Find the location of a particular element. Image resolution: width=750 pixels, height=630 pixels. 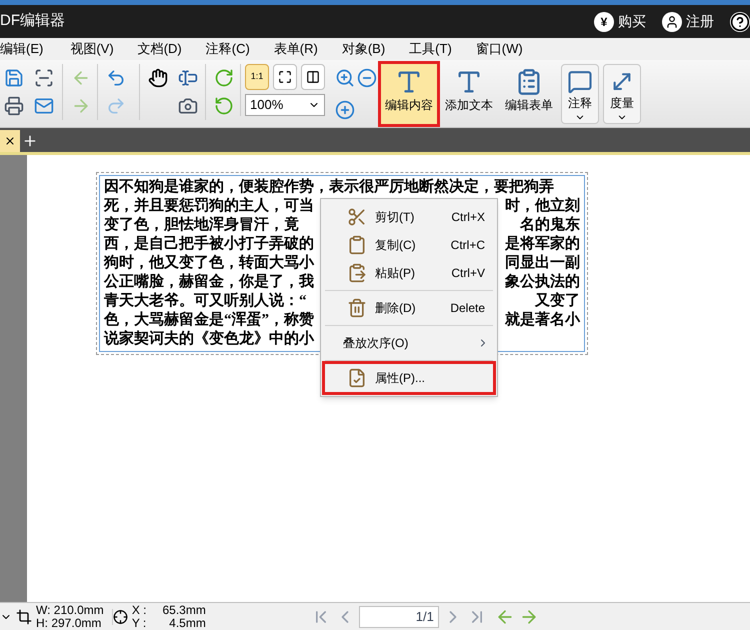

page-number-field: 1/1 is located at coordinates (398, 617).